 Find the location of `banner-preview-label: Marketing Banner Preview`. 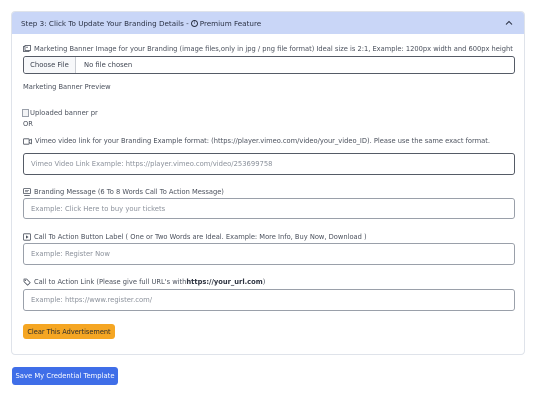

banner-preview-label: Marketing Banner Preview is located at coordinates (67, 87).